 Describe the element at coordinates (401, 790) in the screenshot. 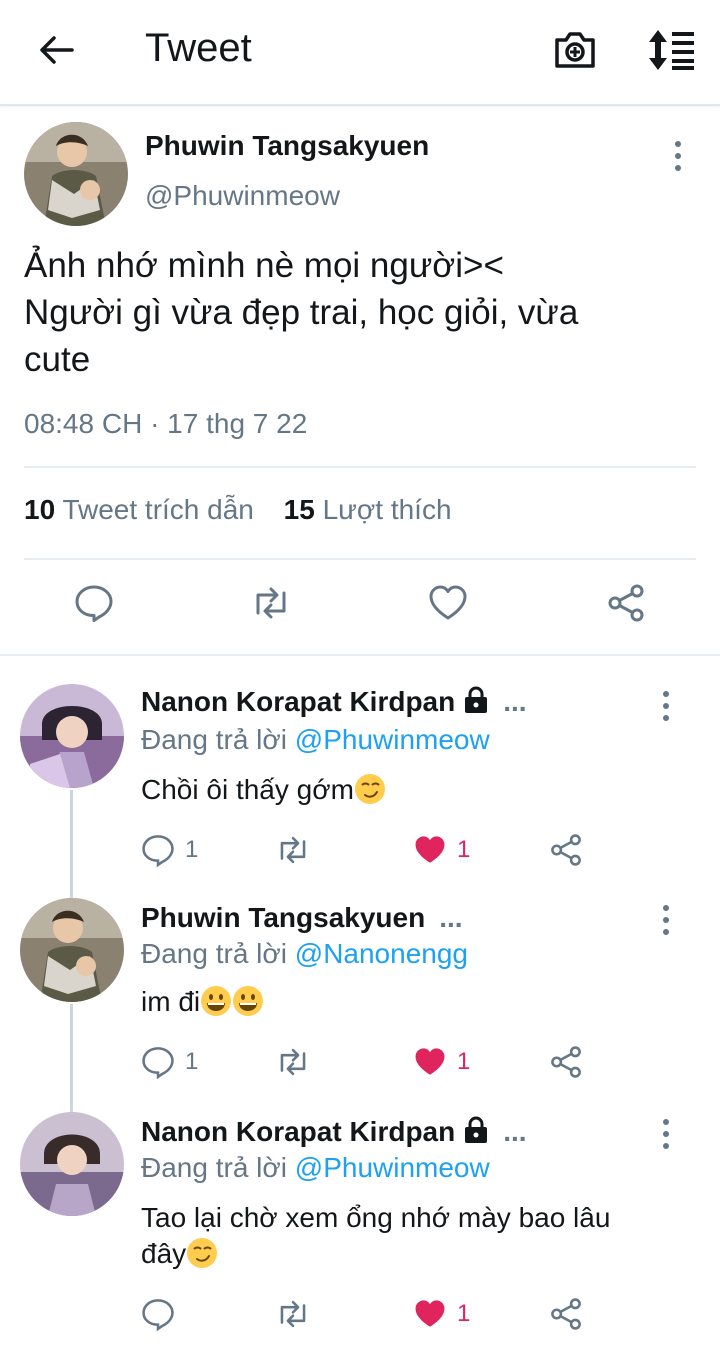

I see `reply-text: Chồi ôi thấy gớm` at that location.